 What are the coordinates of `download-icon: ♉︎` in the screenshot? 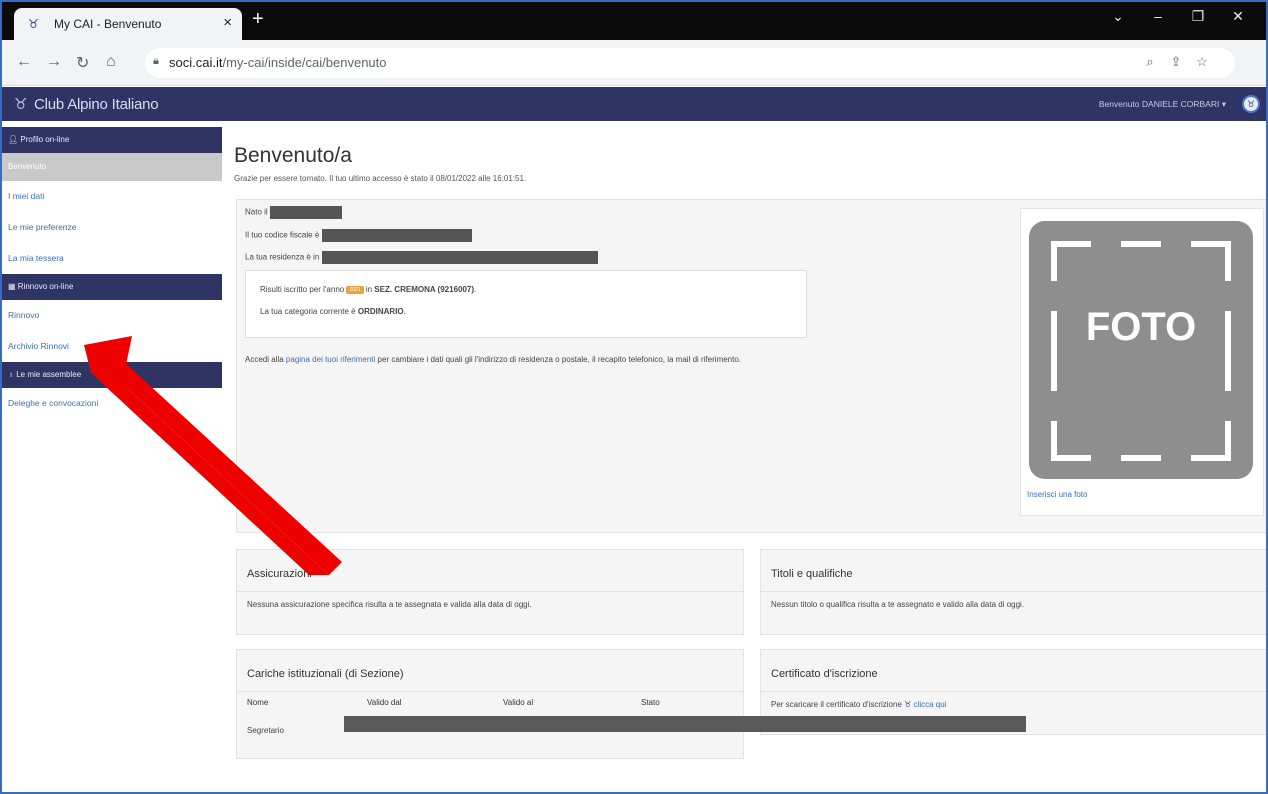 It's located at (908, 704).